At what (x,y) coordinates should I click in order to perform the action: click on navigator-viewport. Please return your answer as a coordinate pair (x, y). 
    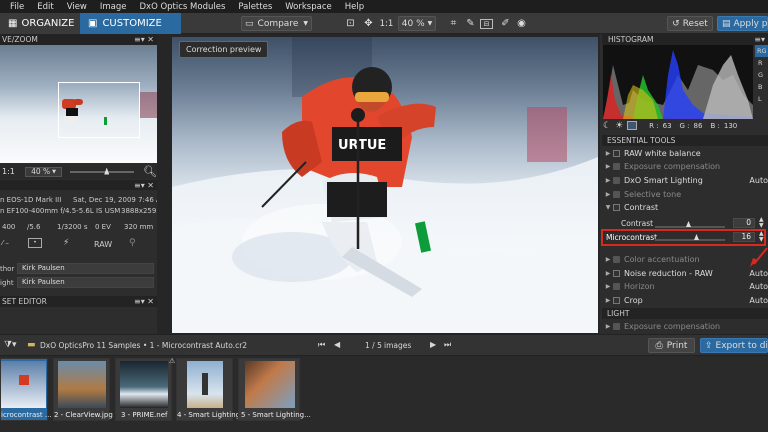
    Looking at the image, I should click on (99, 110).